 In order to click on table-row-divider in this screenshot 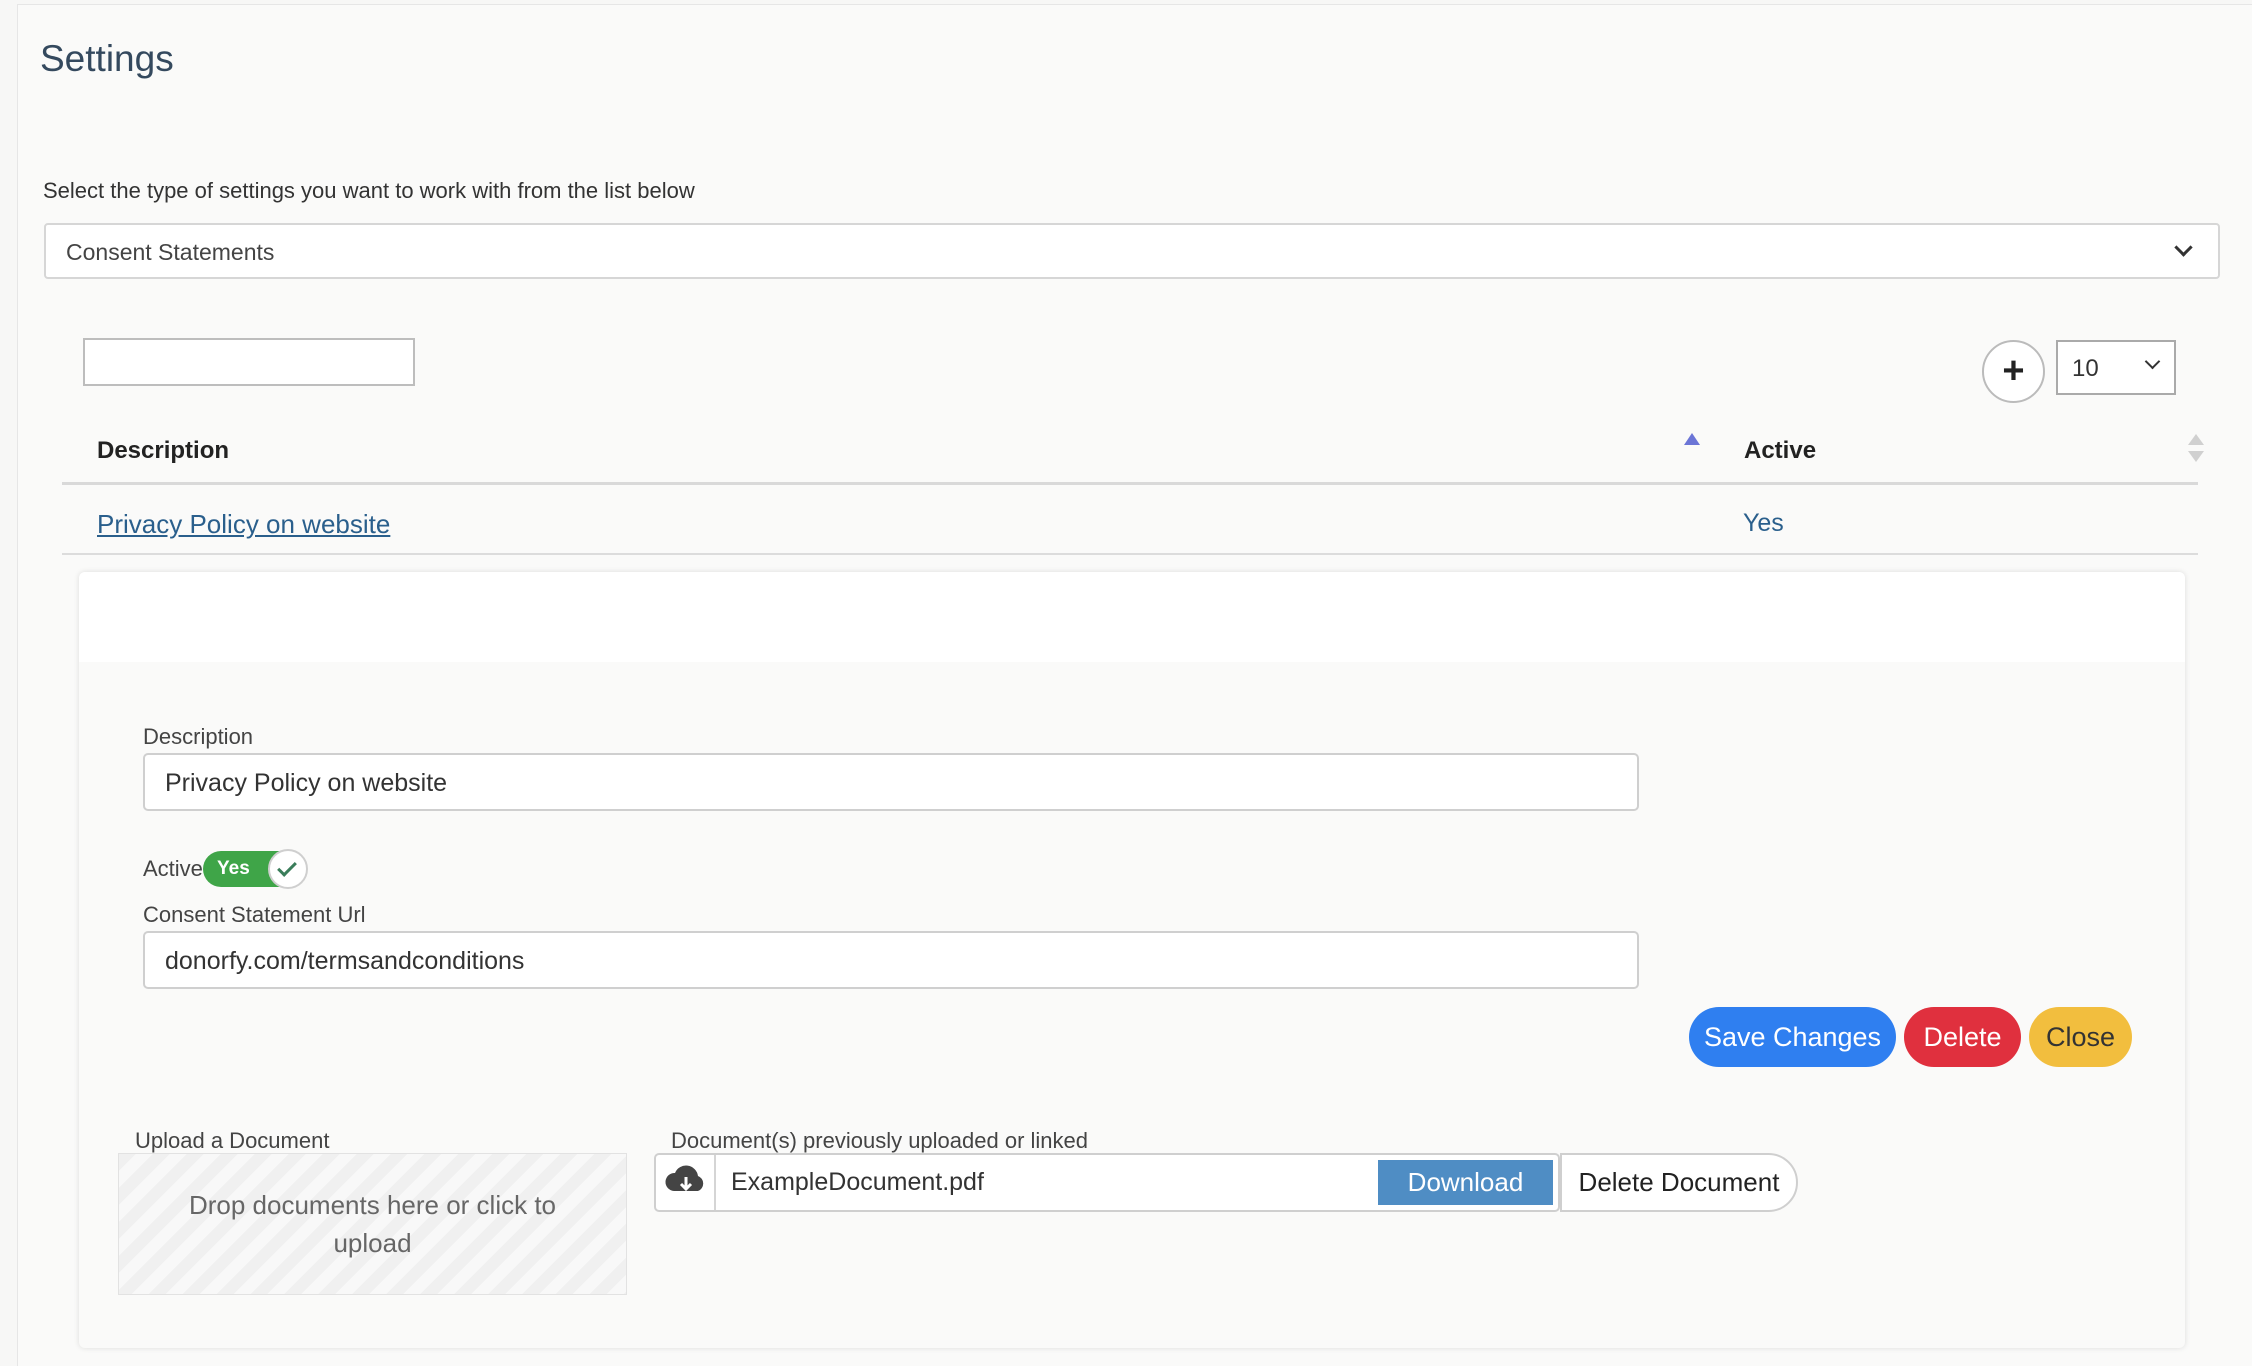, I will do `click(1130, 554)`.